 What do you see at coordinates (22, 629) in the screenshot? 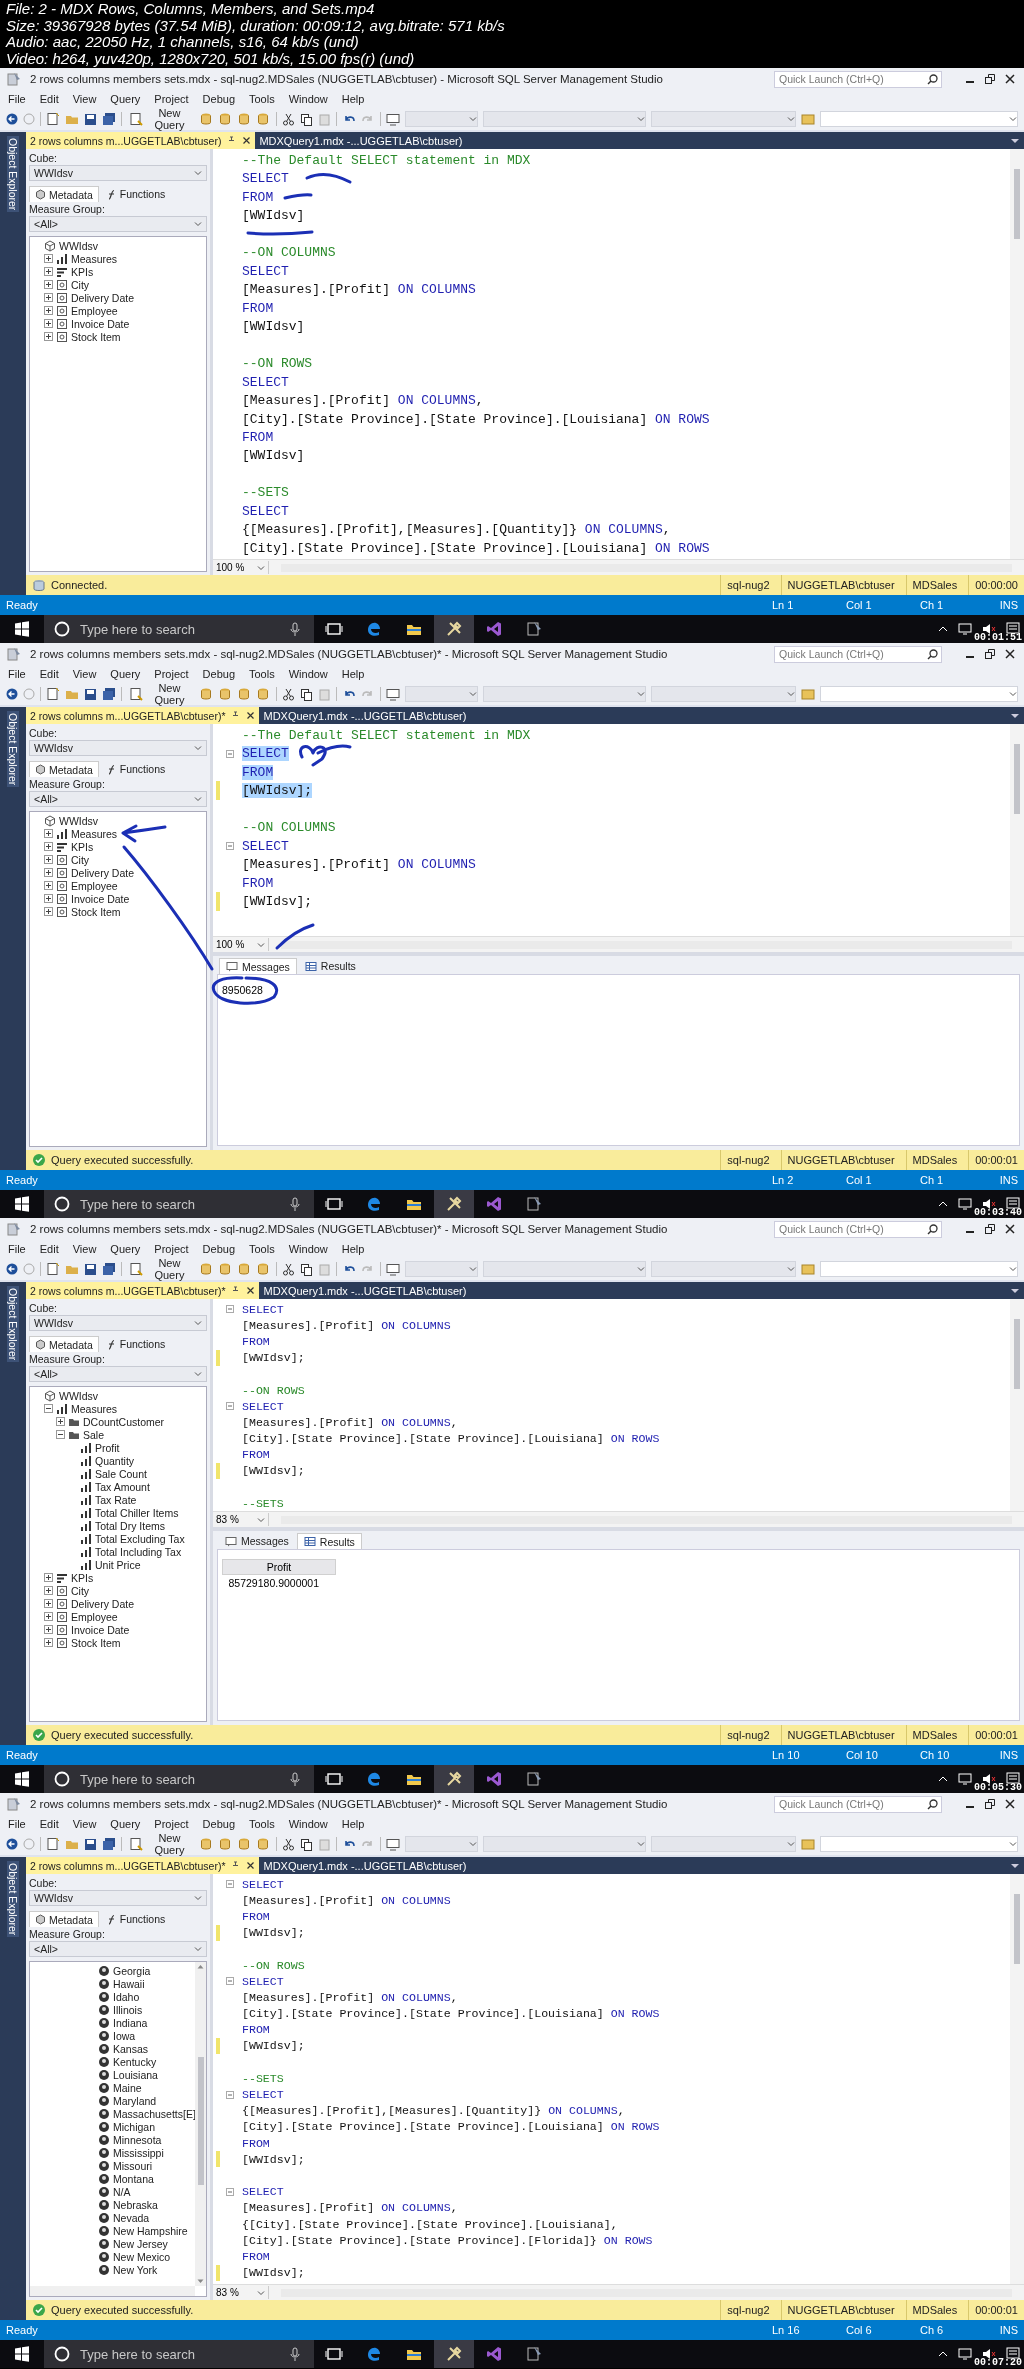
I see `windows-logo-icon` at bounding box center [22, 629].